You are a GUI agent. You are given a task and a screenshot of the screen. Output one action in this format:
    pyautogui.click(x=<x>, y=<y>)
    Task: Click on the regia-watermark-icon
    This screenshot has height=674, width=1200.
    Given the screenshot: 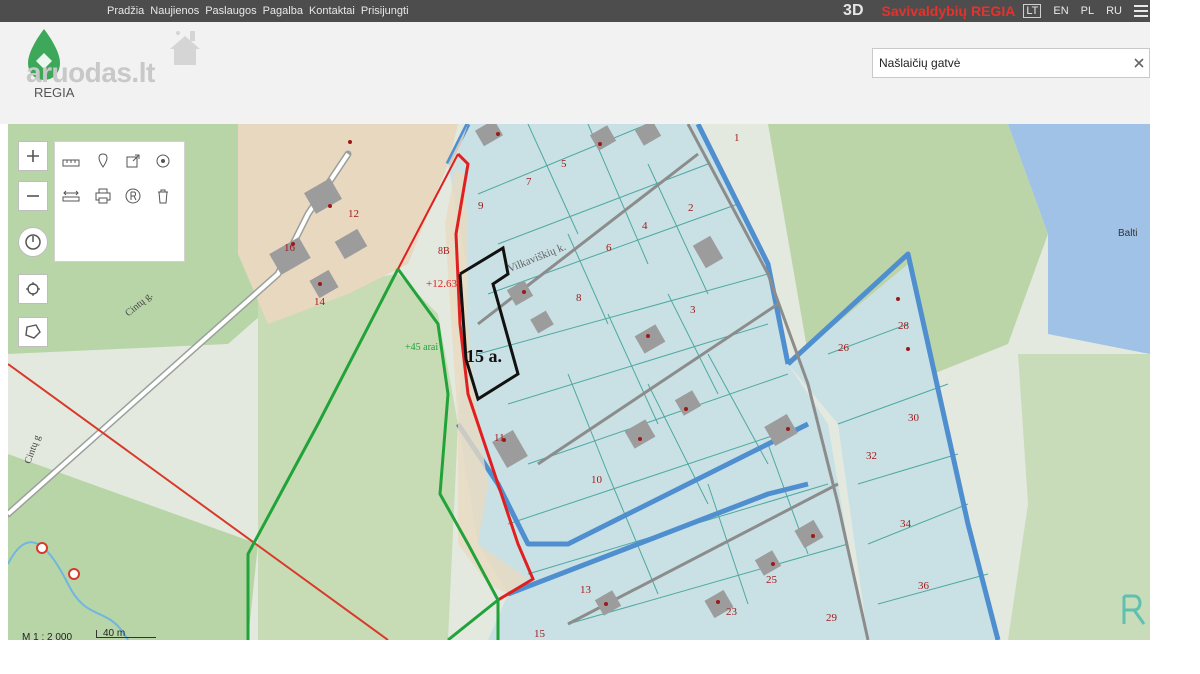 What is the action you would take?
    pyautogui.click(x=1134, y=612)
    